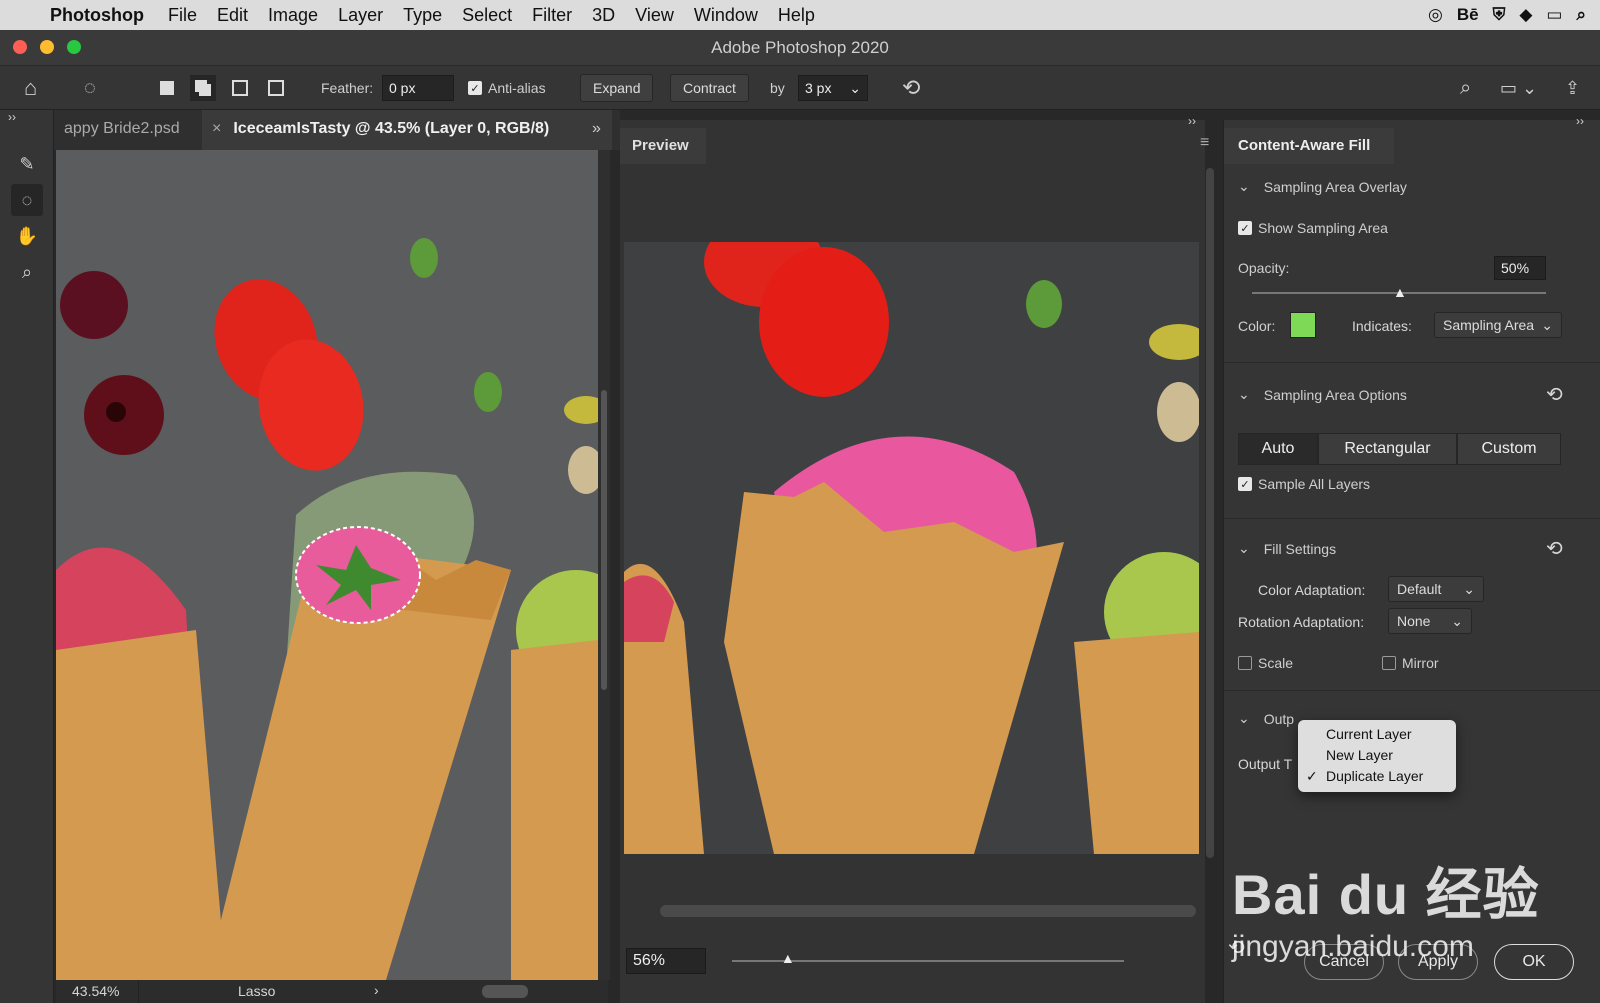 Image resolution: width=1600 pixels, height=1003 pixels. I want to click on scale-checkbox: Scale, so click(1265, 663).